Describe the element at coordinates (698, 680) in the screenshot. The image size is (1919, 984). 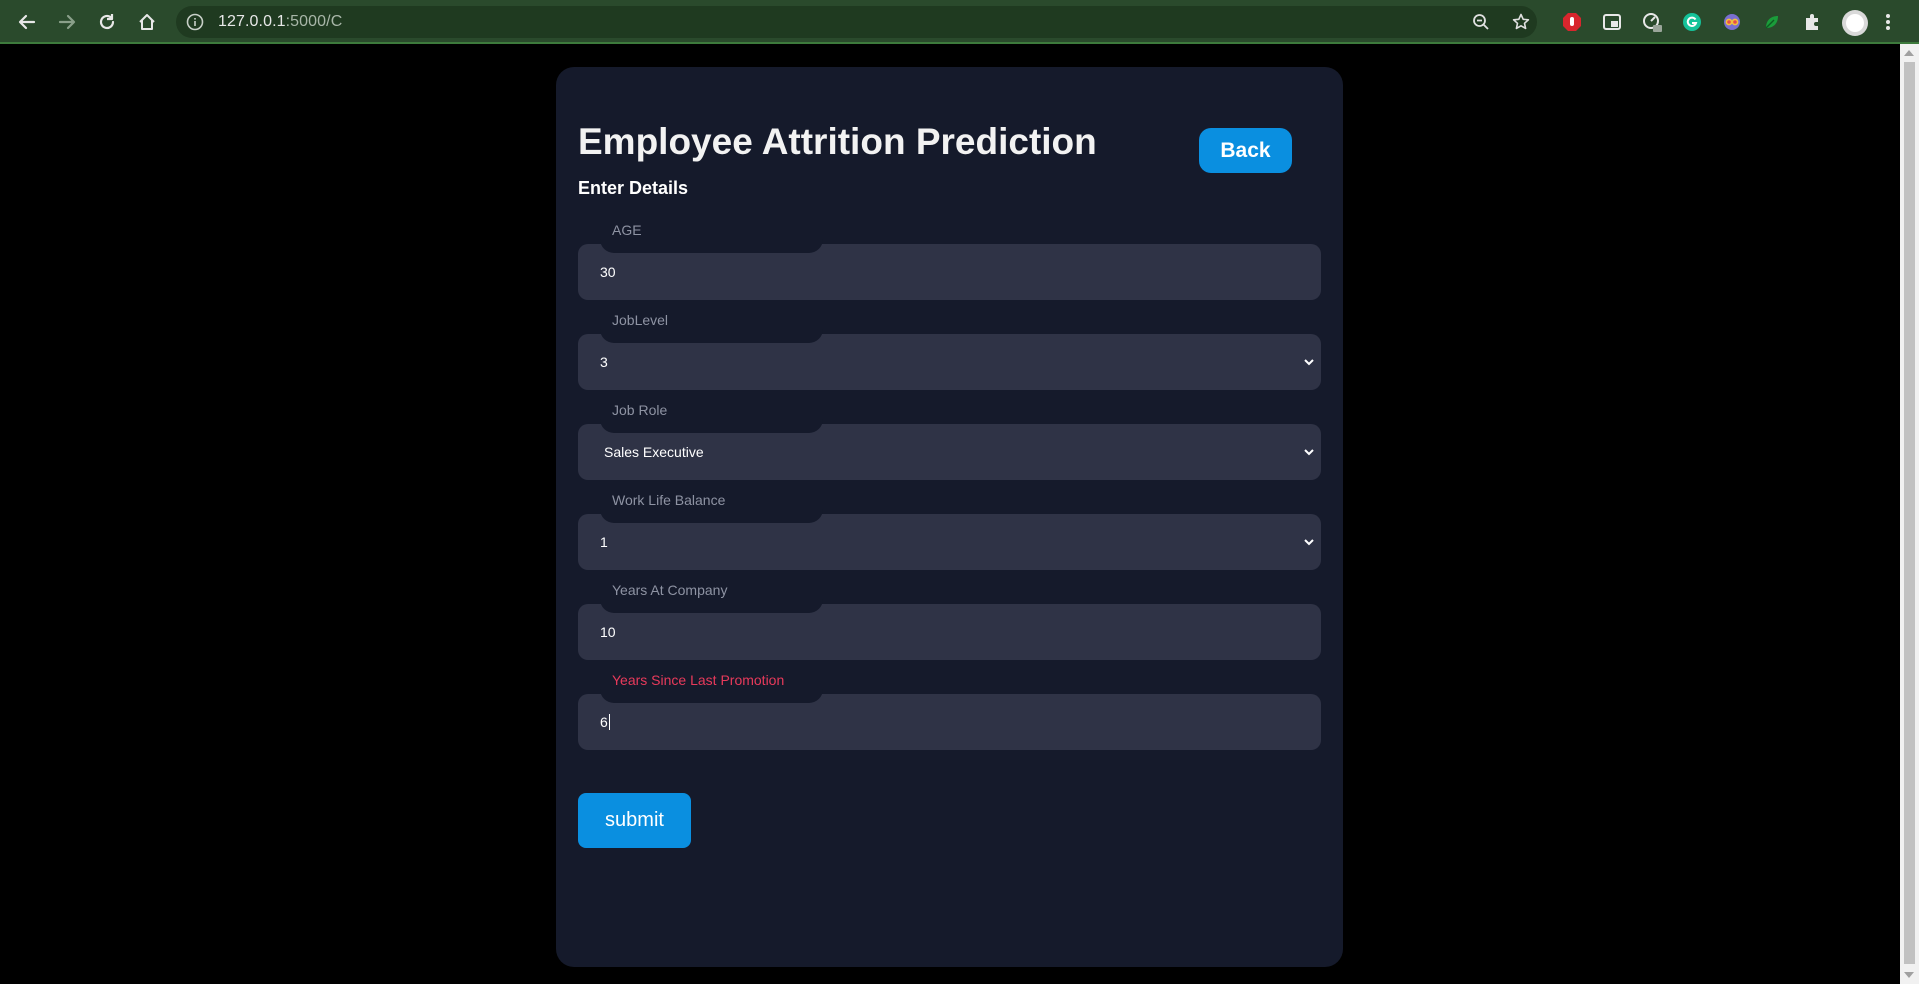
I see `years-since-last-promotion-label: Years Since Last Promotion` at that location.